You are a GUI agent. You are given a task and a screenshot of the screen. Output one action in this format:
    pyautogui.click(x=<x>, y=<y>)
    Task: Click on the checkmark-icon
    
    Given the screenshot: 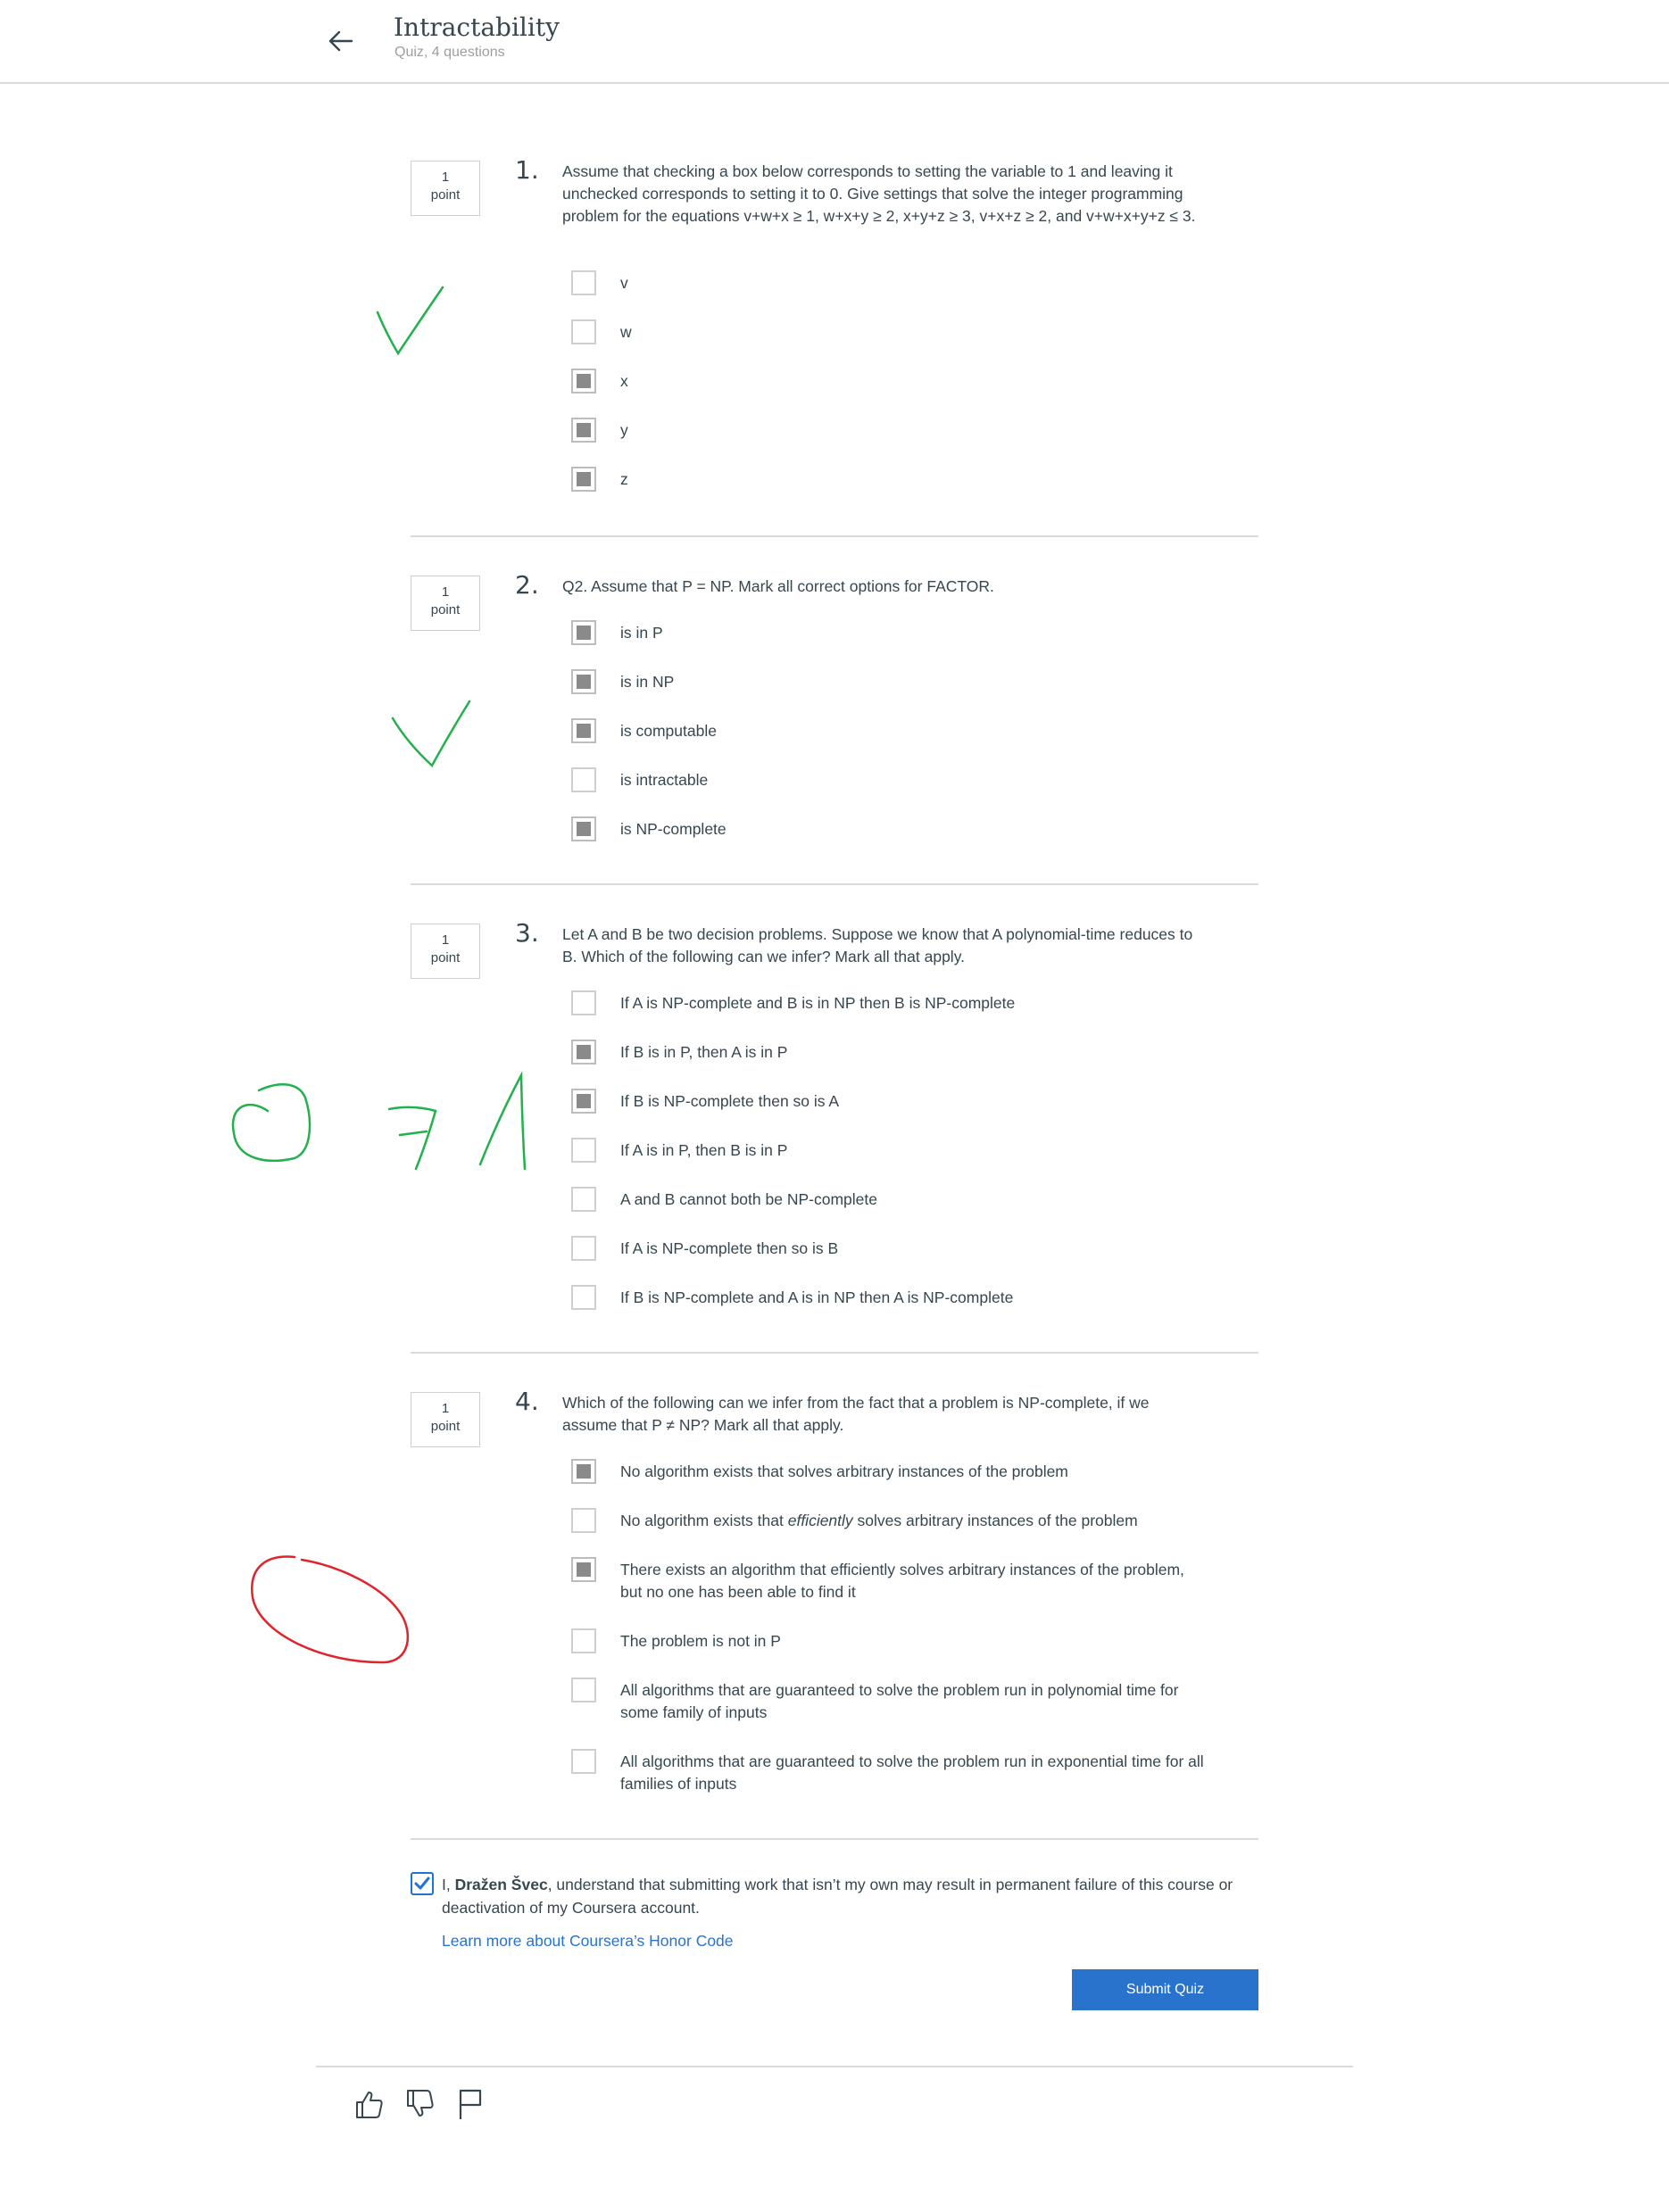 What is the action you would take?
    pyautogui.click(x=422, y=1883)
    